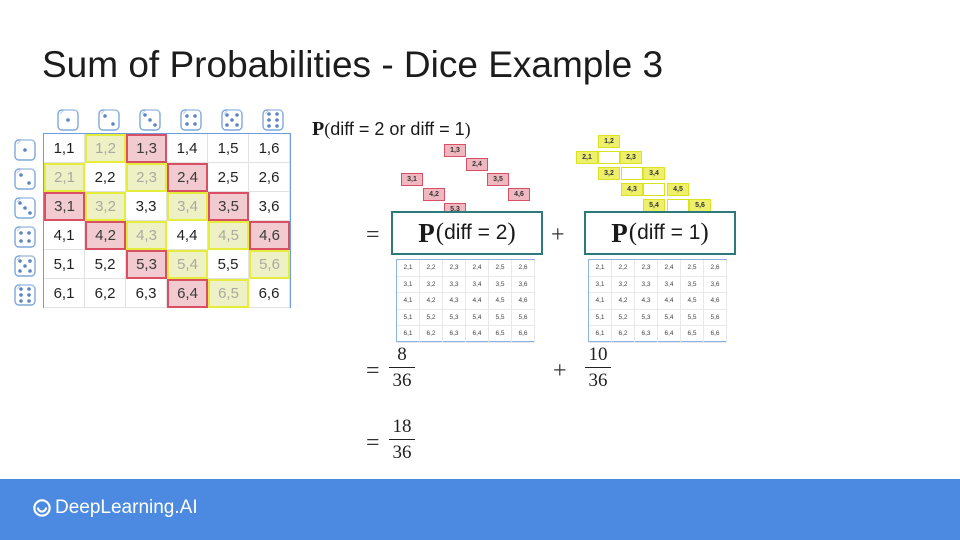 The height and width of the screenshot is (540, 960). What do you see at coordinates (228, 148) in the screenshot?
I see `outcome-cell: 1,5` at bounding box center [228, 148].